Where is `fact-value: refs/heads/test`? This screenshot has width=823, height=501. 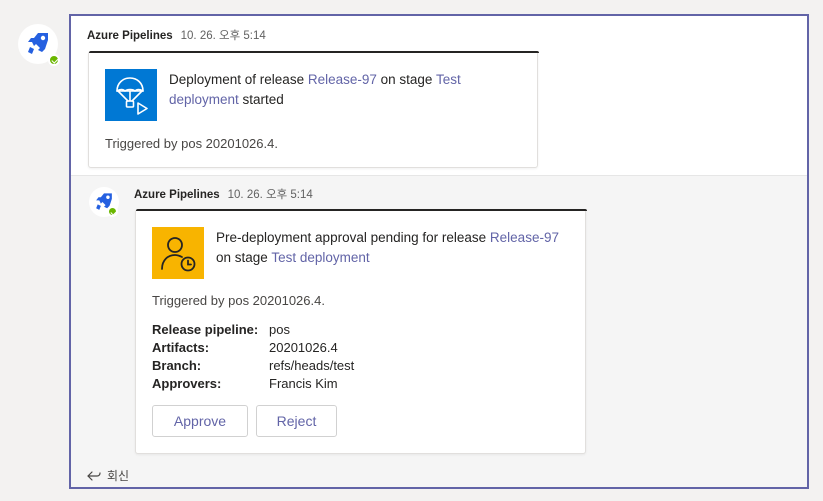 fact-value: refs/heads/test is located at coordinates (312, 365).